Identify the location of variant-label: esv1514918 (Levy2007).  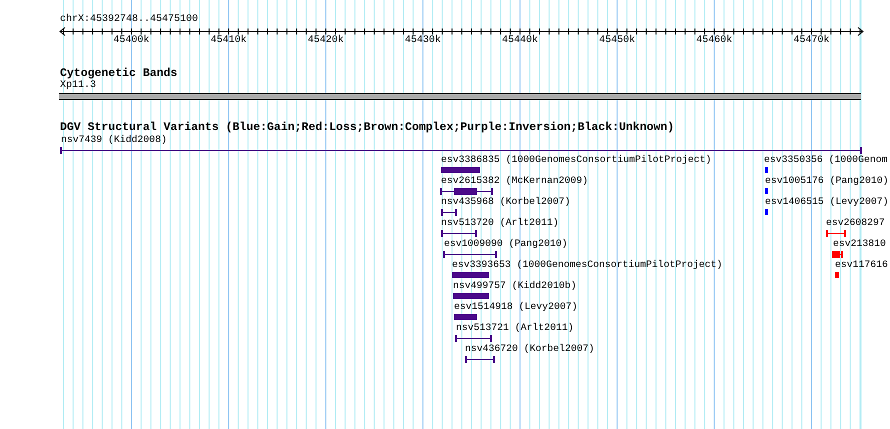
(516, 307).